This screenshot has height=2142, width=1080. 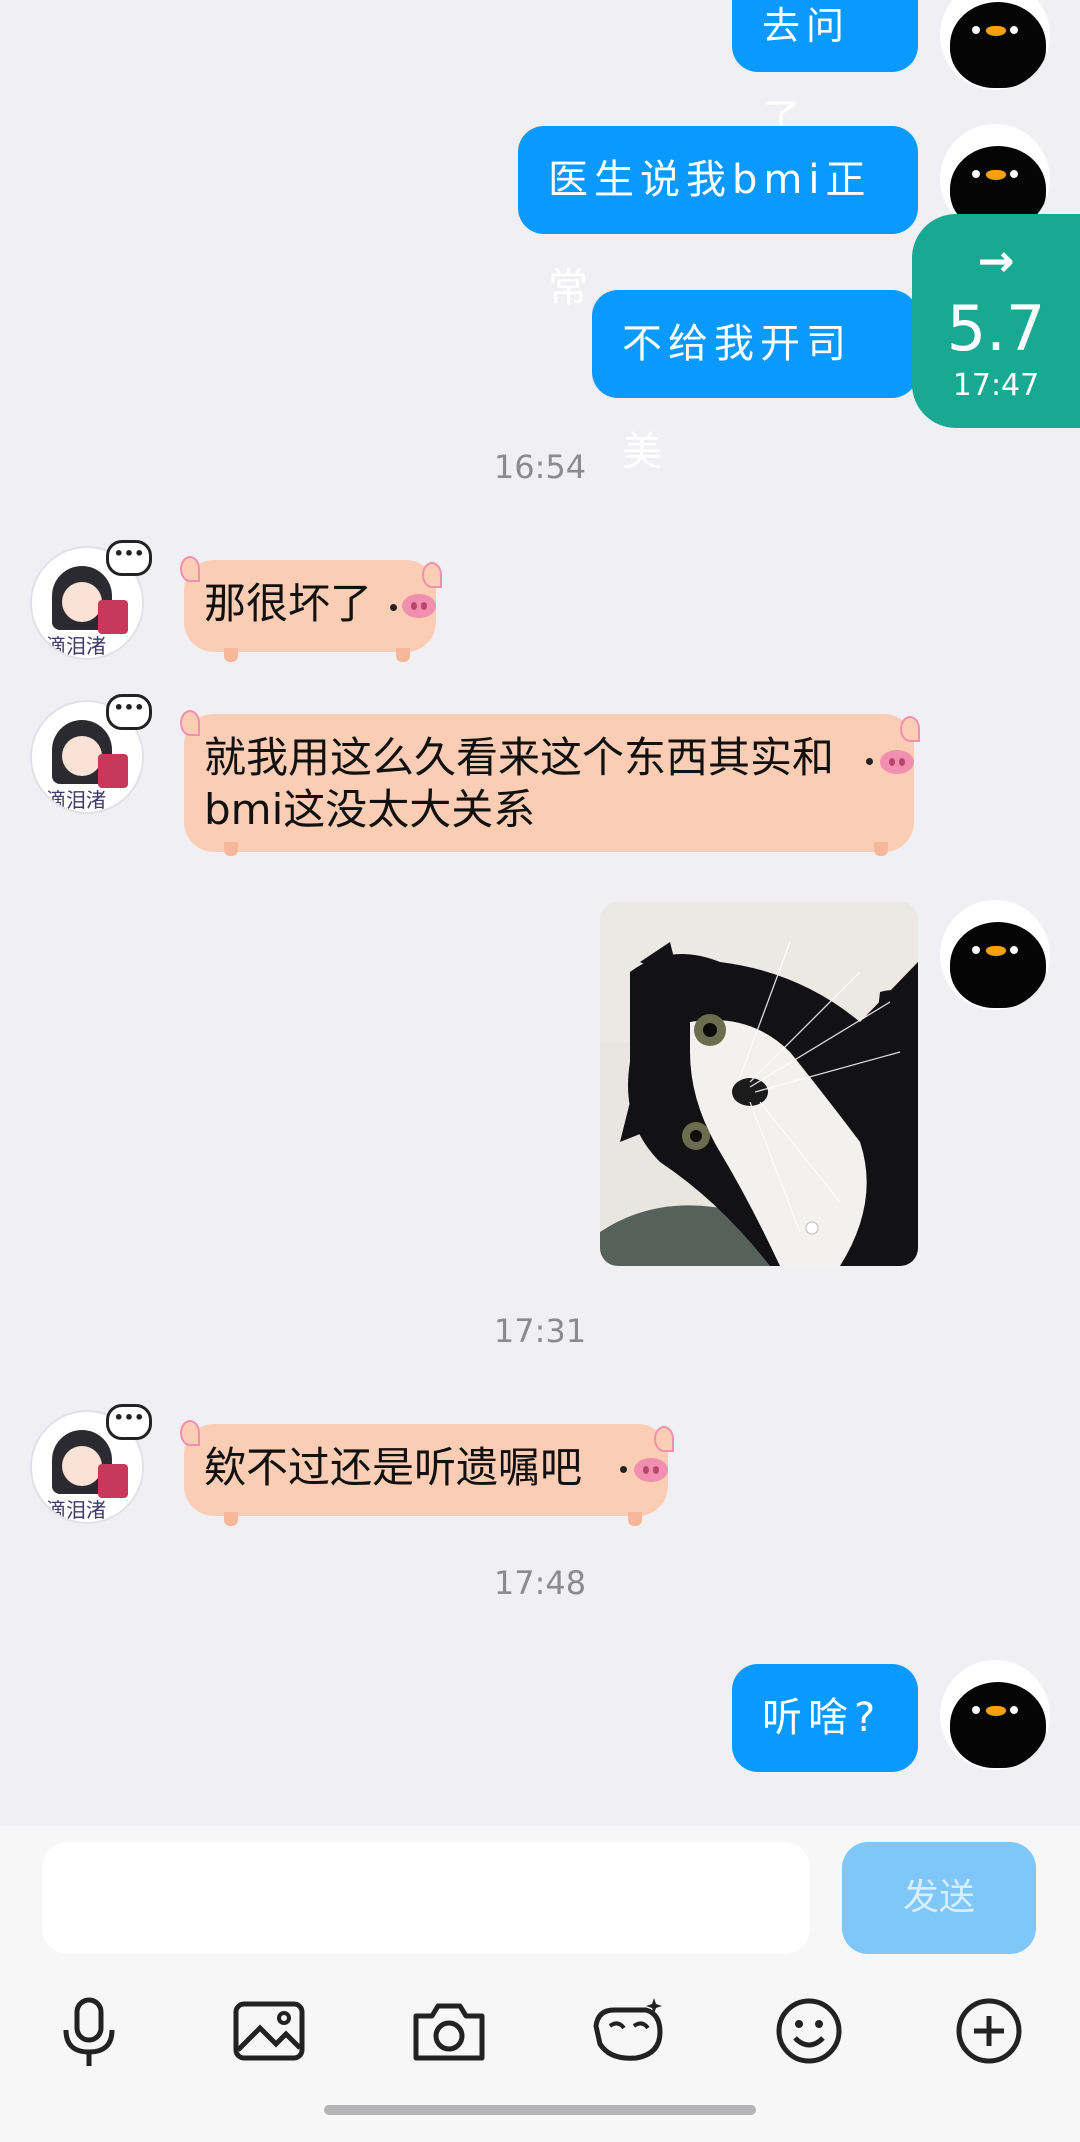 I want to click on message-bubble-friend: 就我用这么久看来这个东西其实和bmi这没太大关系, so click(x=549, y=783).